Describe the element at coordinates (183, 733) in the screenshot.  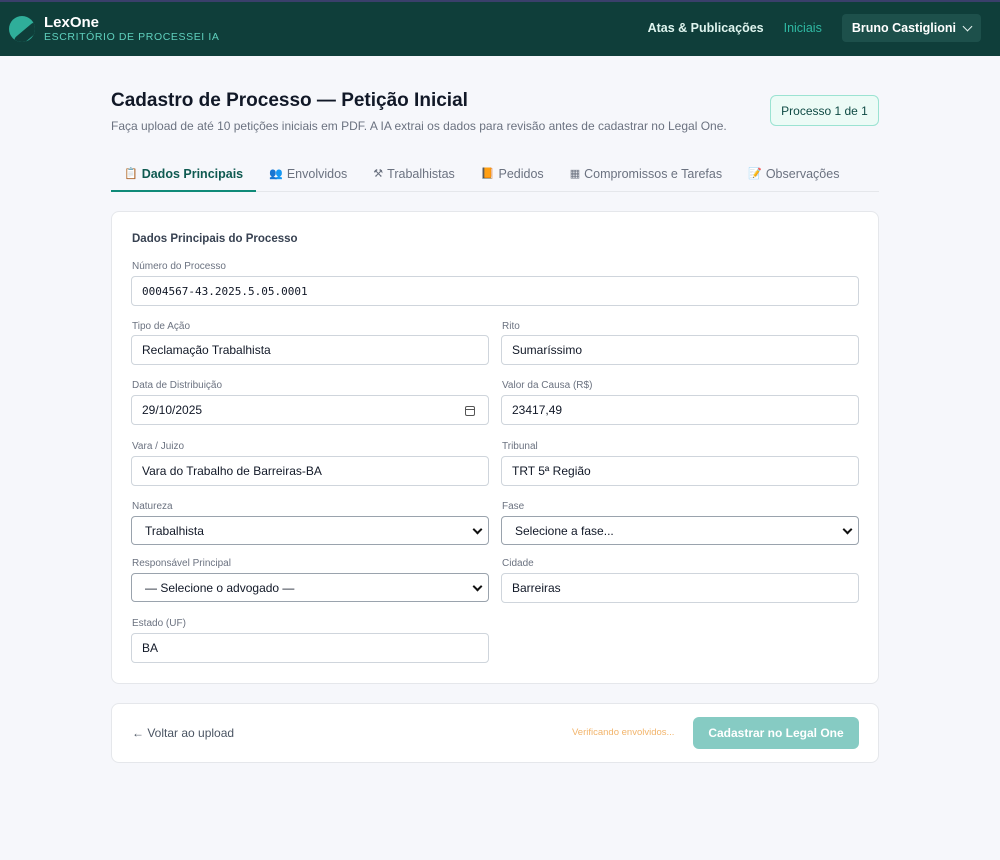
I see `back-to-upload-link: ← Voltar ao upload` at that location.